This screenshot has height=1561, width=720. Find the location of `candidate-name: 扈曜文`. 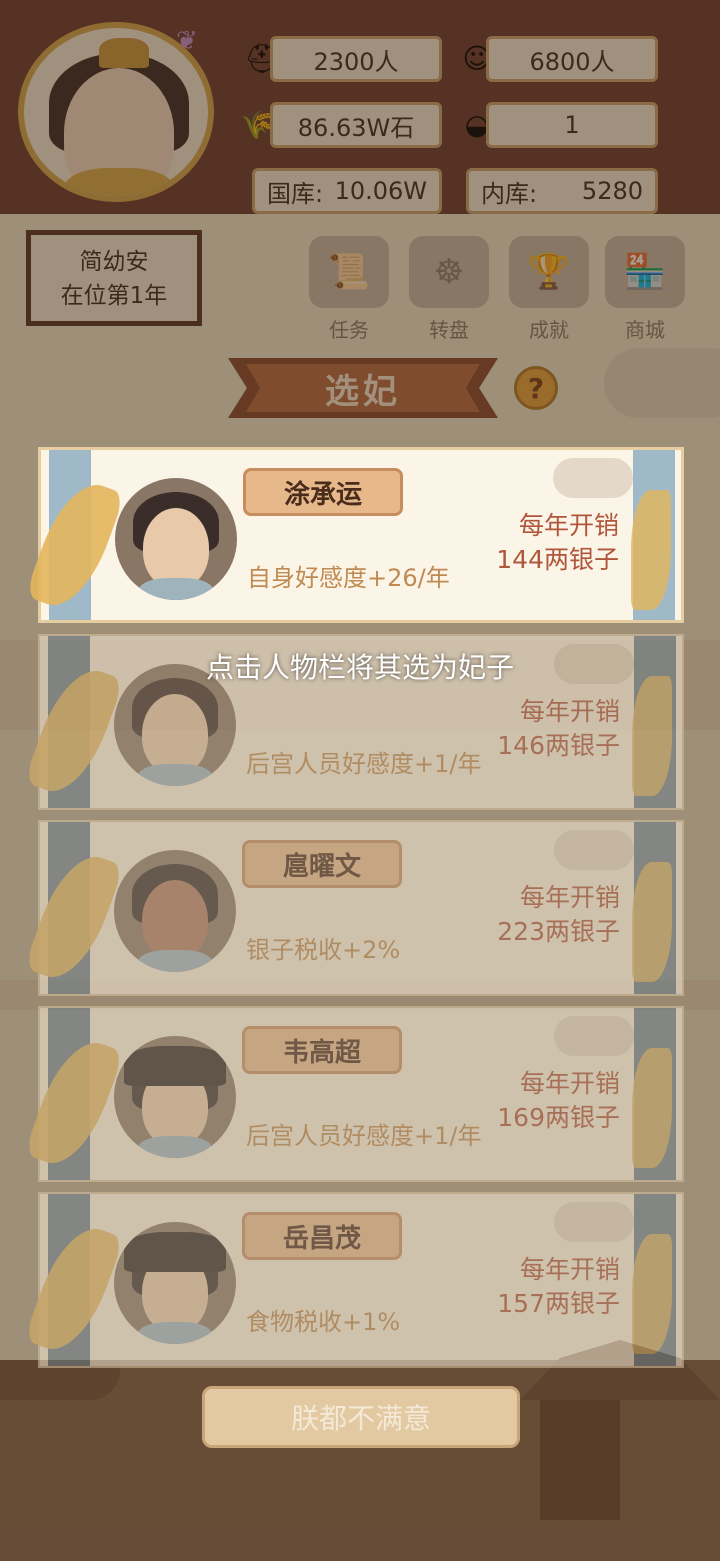

candidate-name: 扈曜文 is located at coordinates (322, 864).